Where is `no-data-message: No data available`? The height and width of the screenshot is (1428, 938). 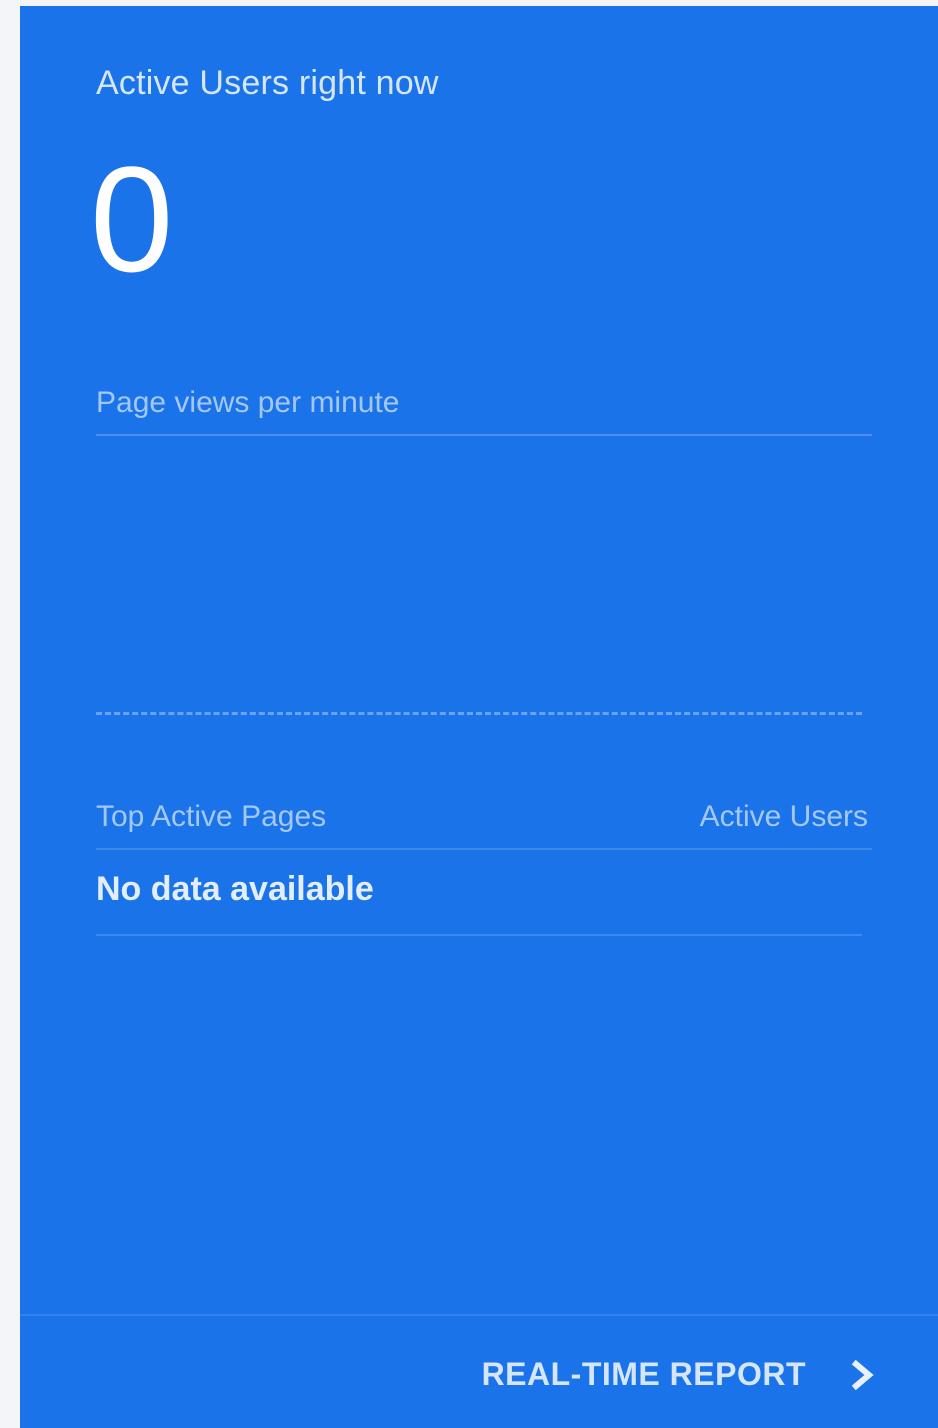
no-data-message: No data available is located at coordinates (235, 889).